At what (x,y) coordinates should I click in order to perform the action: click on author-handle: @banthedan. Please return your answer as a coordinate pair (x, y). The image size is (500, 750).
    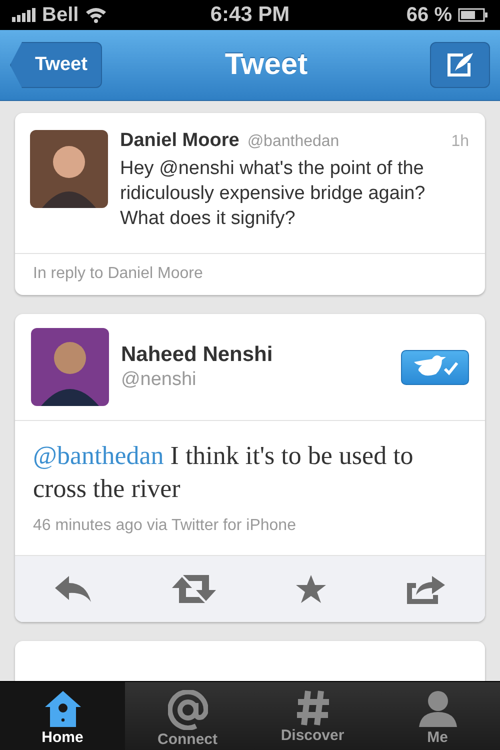
    Looking at the image, I should click on (293, 142).